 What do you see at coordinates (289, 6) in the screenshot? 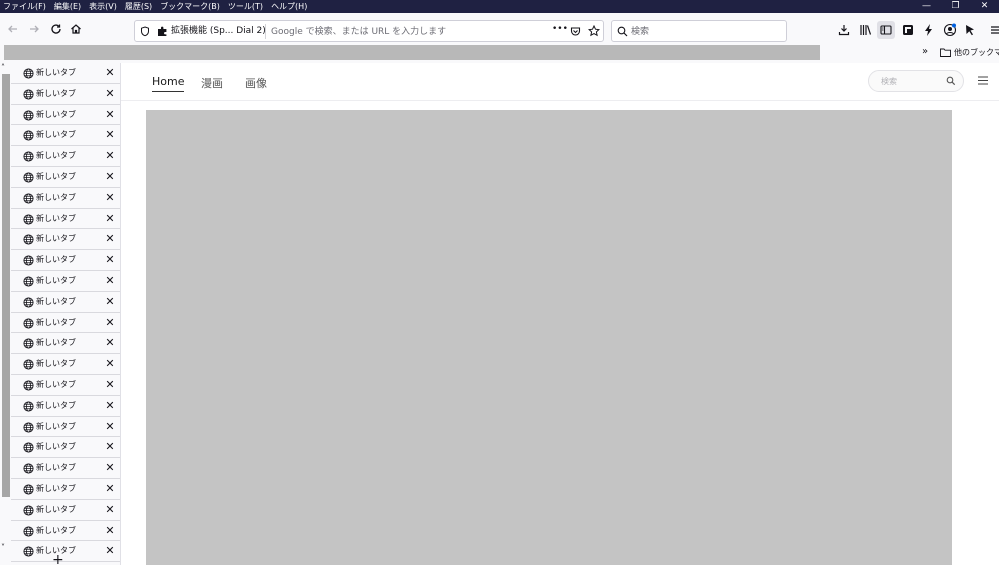
I see `menu-help: ヘルプ(H)` at bounding box center [289, 6].